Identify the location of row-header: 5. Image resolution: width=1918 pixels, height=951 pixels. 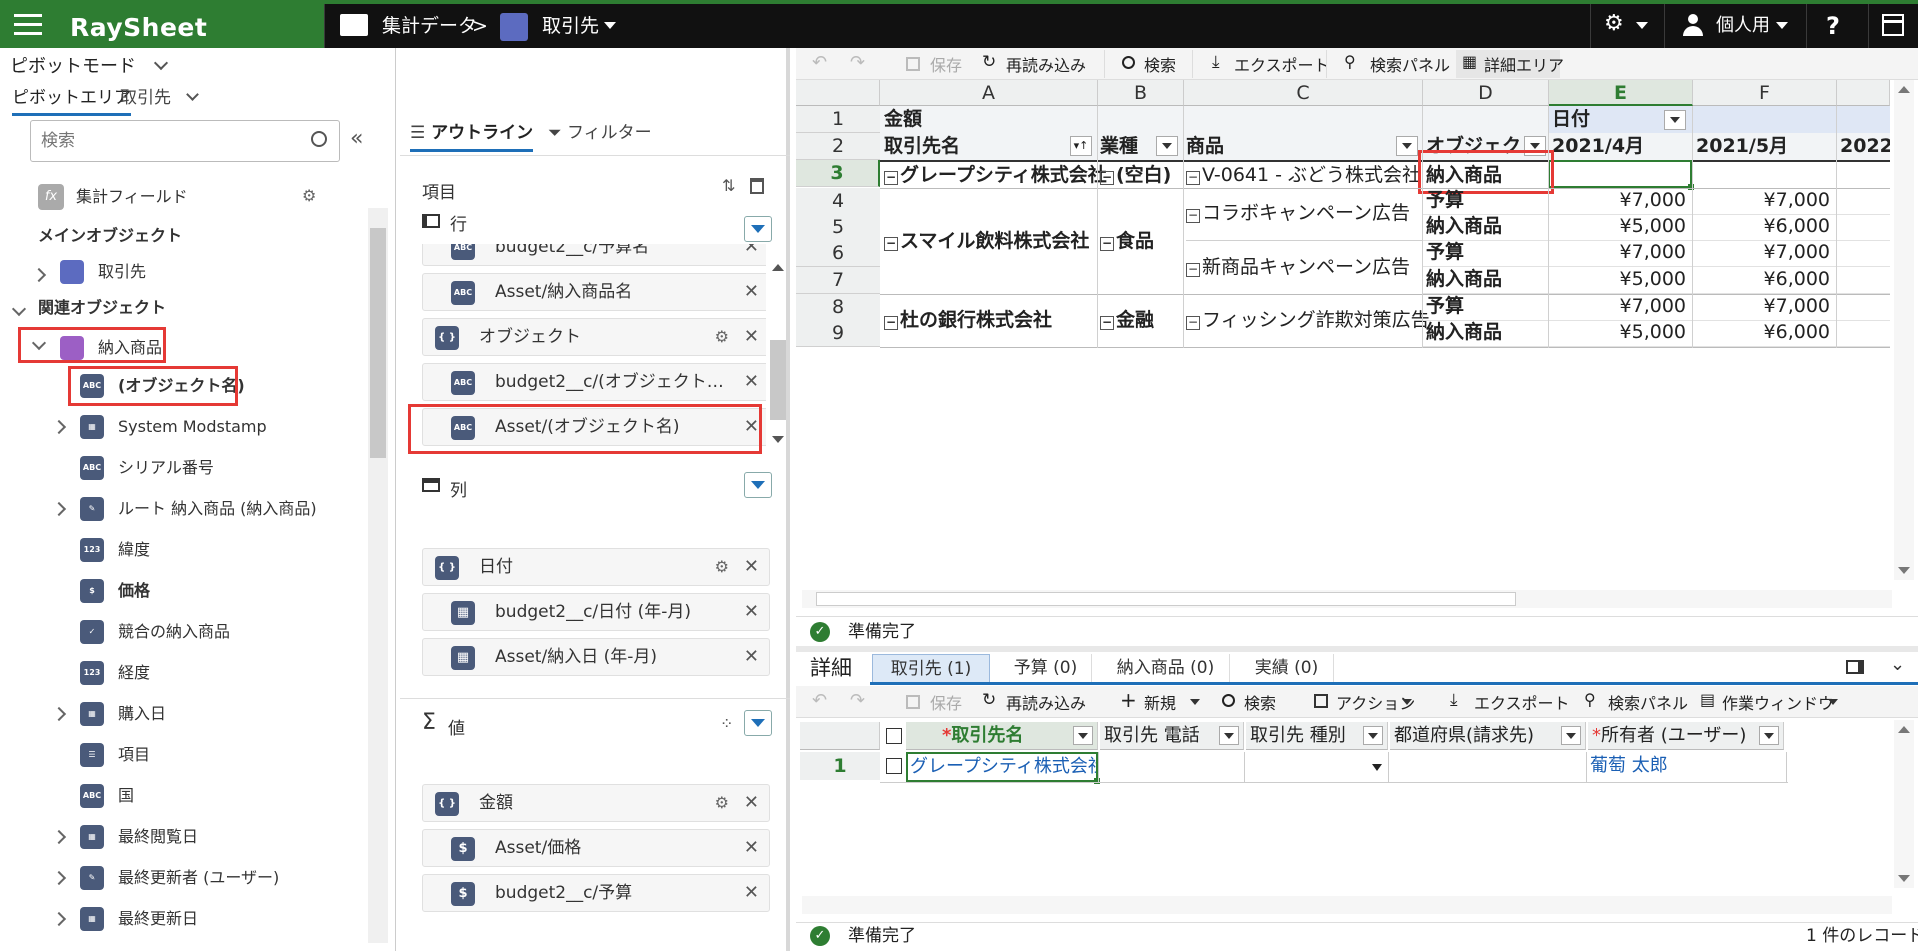
(838, 227).